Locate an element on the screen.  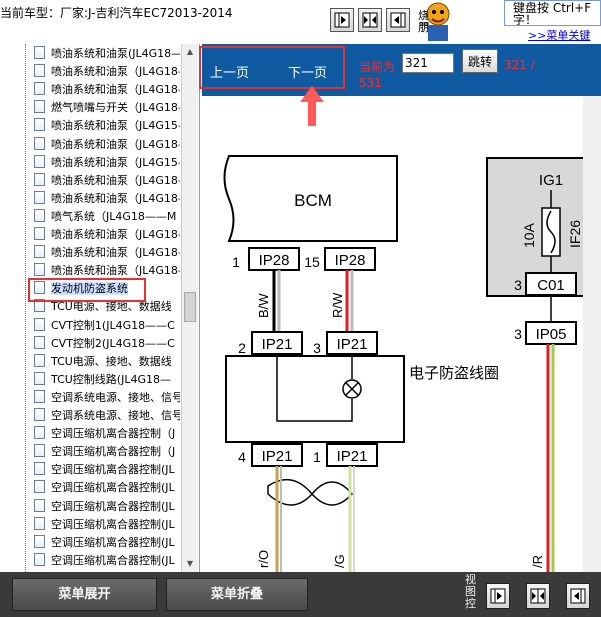
wire-g-label: /G is located at coordinates (339, 561).